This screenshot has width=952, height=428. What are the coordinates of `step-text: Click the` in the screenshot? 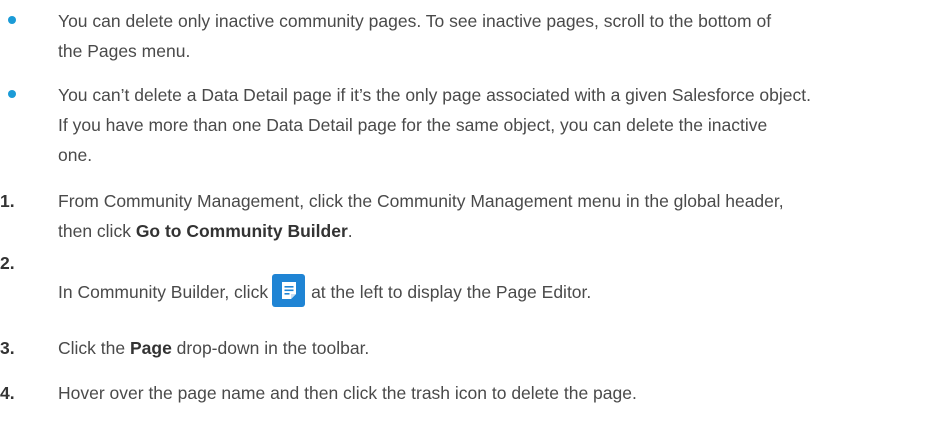 It's located at (94, 348).